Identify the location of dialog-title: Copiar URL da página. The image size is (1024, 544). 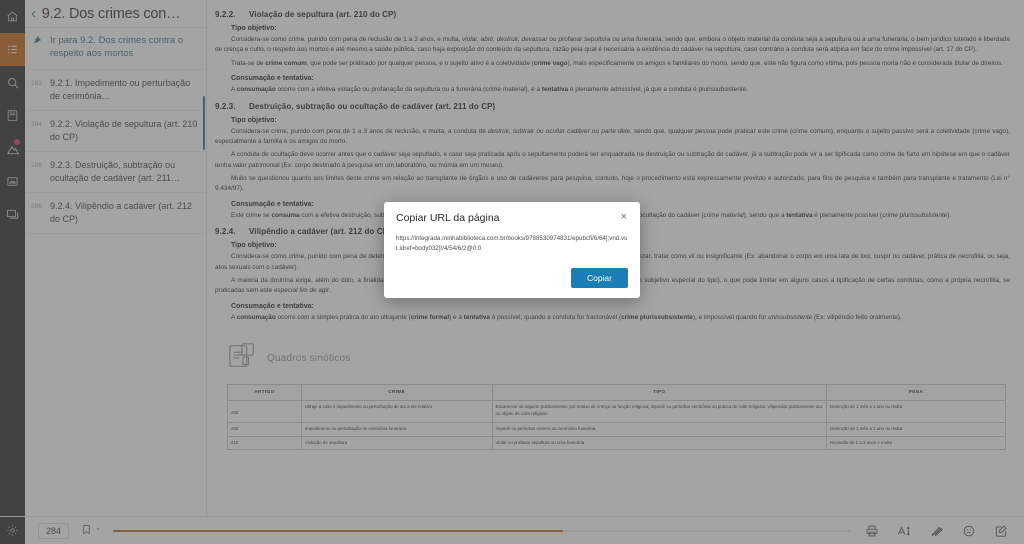
(448, 218).